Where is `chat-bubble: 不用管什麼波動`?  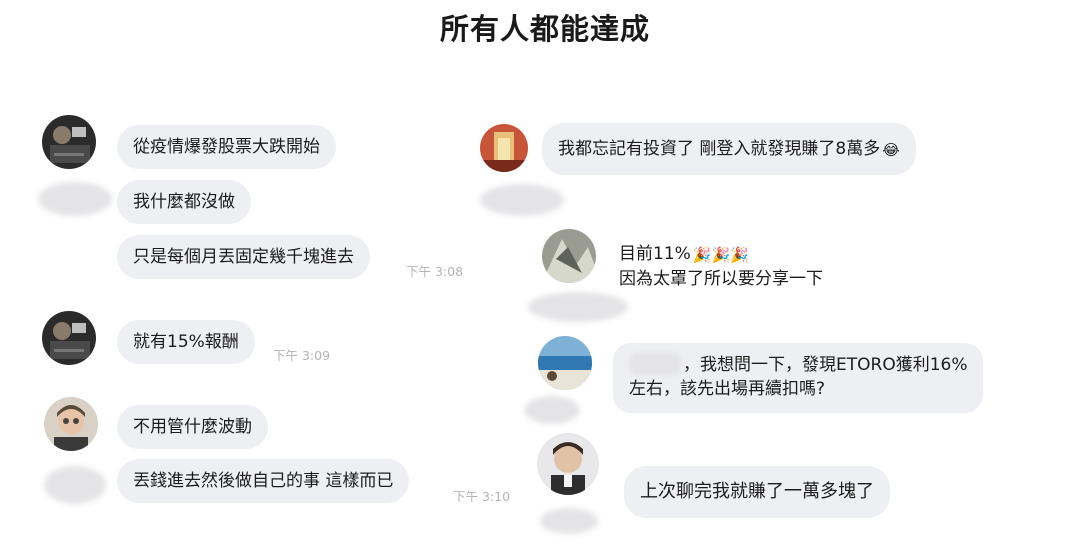
chat-bubble: 不用管什麼波動 is located at coordinates (192, 427).